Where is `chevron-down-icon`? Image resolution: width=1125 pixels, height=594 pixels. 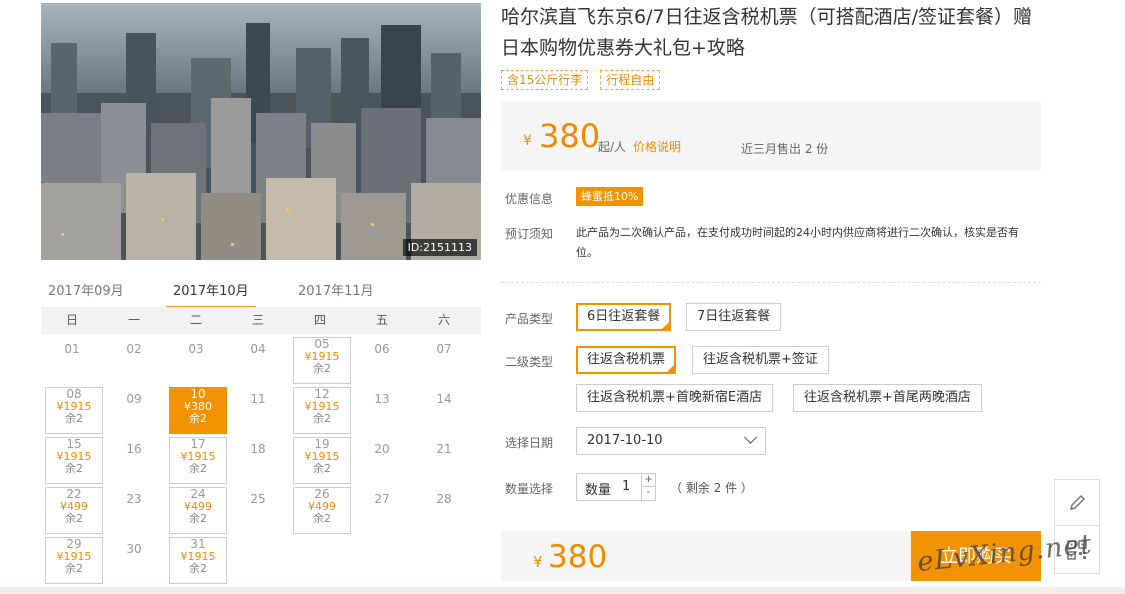
chevron-down-icon is located at coordinates (750, 437).